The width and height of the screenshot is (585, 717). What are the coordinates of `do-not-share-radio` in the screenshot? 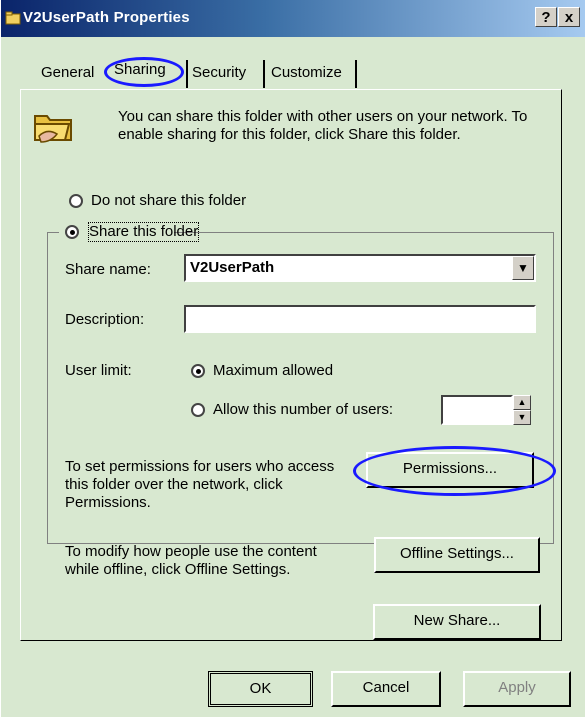 It's located at (76, 201).